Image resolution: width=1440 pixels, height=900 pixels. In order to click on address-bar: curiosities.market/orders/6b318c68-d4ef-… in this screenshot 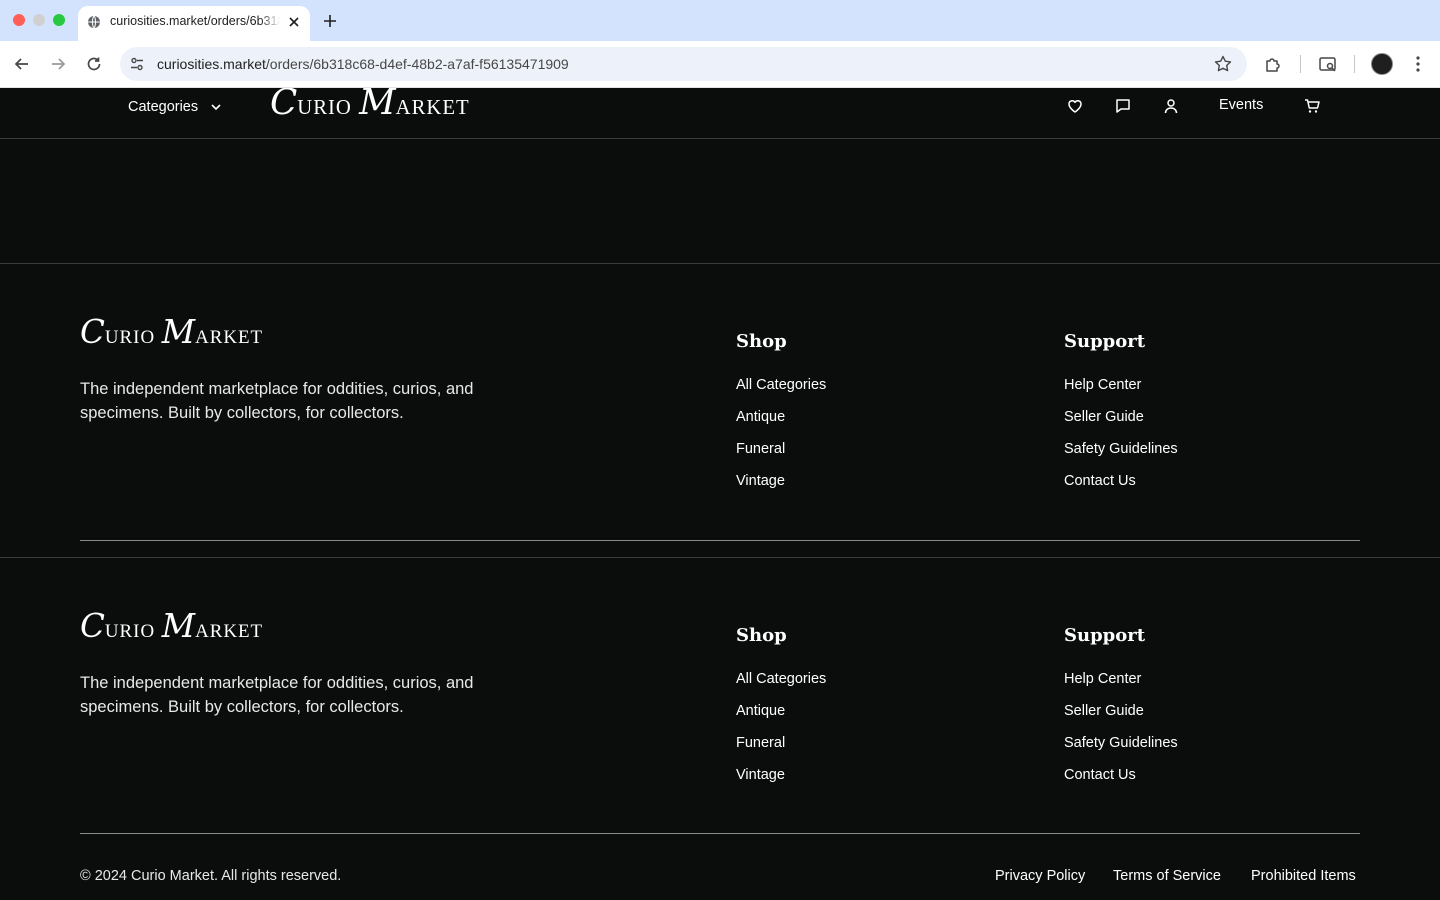, I will do `click(683, 64)`.